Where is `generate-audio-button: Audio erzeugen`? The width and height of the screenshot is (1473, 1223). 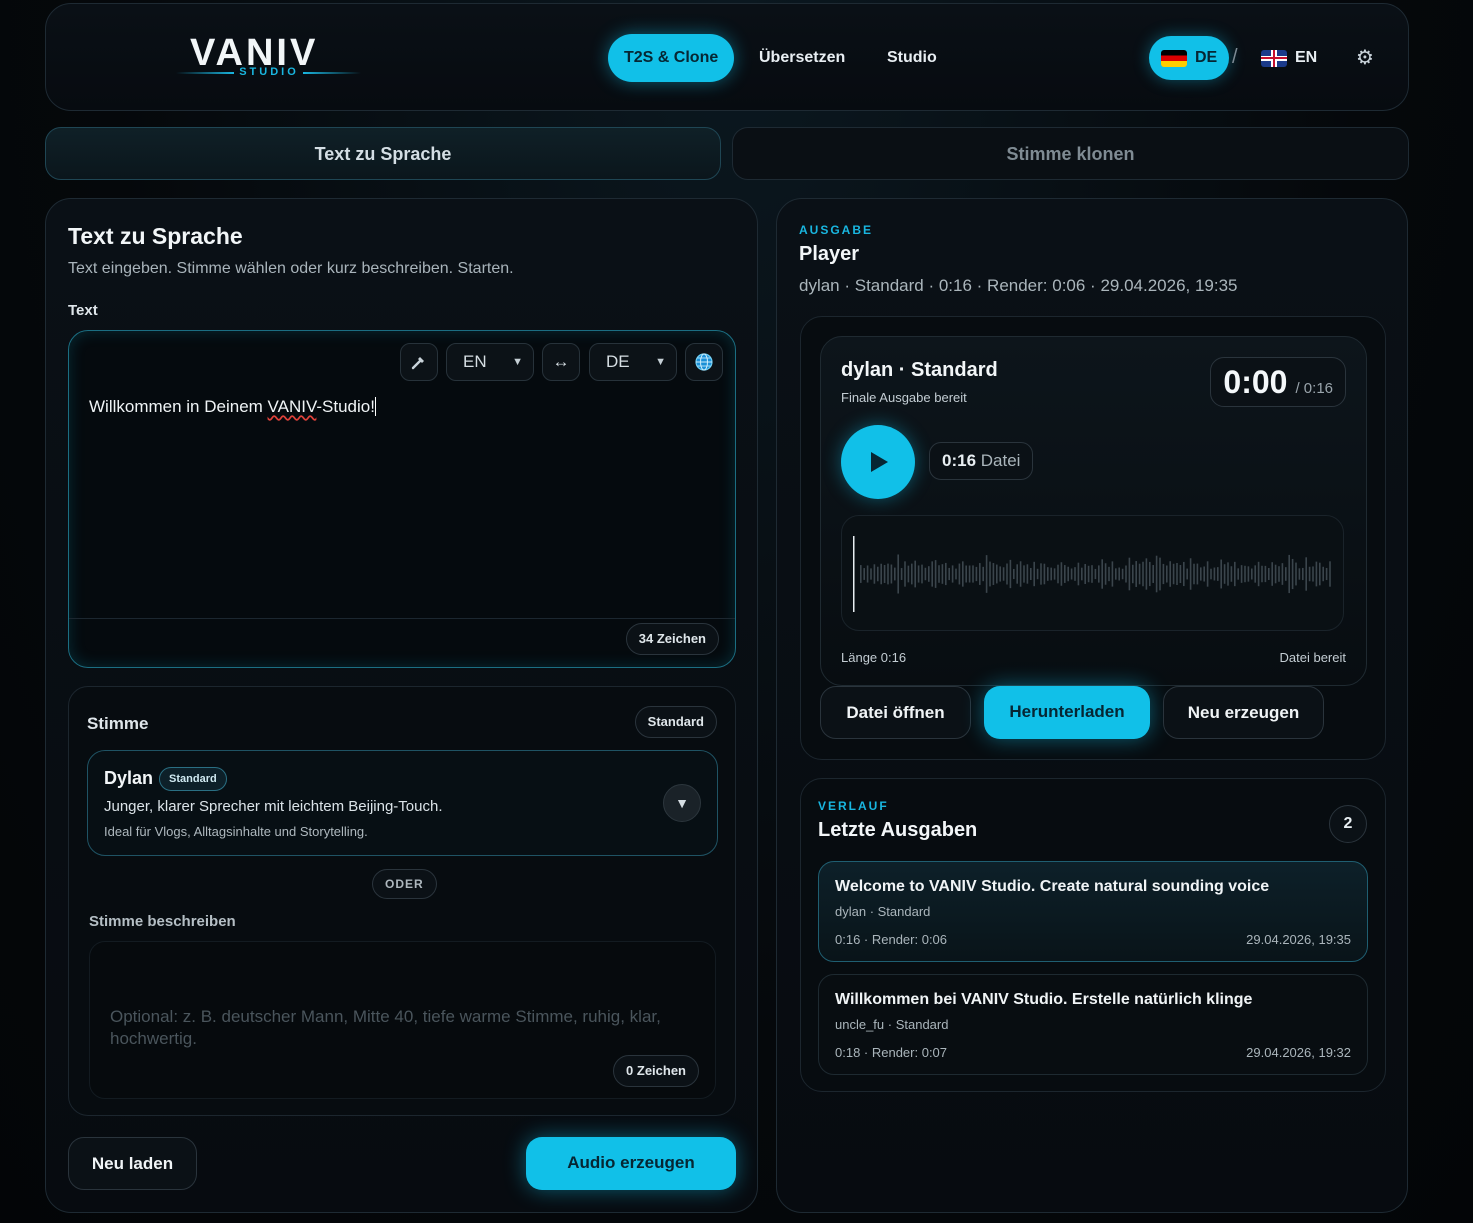 generate-audio-button: Audio erzeugen is located at coordinates (631, 1163).